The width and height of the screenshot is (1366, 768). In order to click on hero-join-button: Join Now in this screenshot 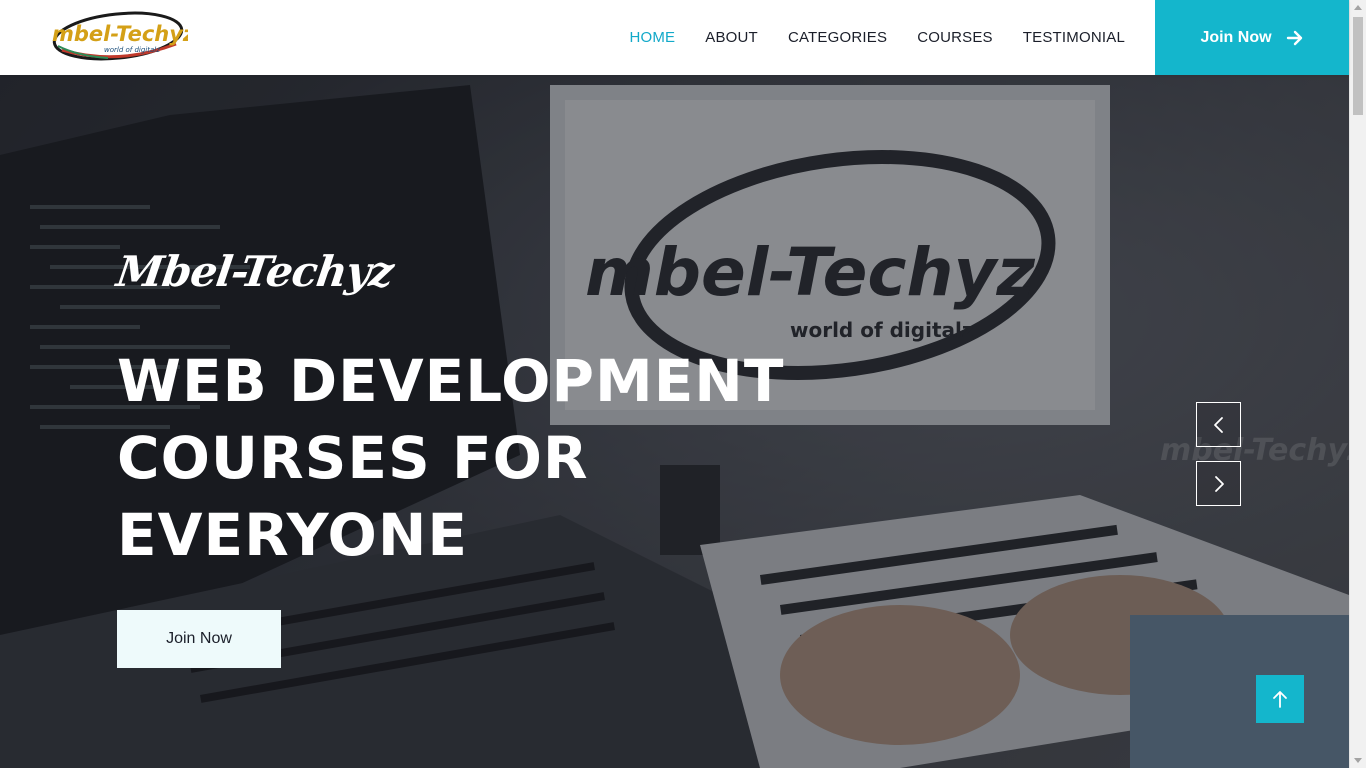, I will do `click(199, 639)`.